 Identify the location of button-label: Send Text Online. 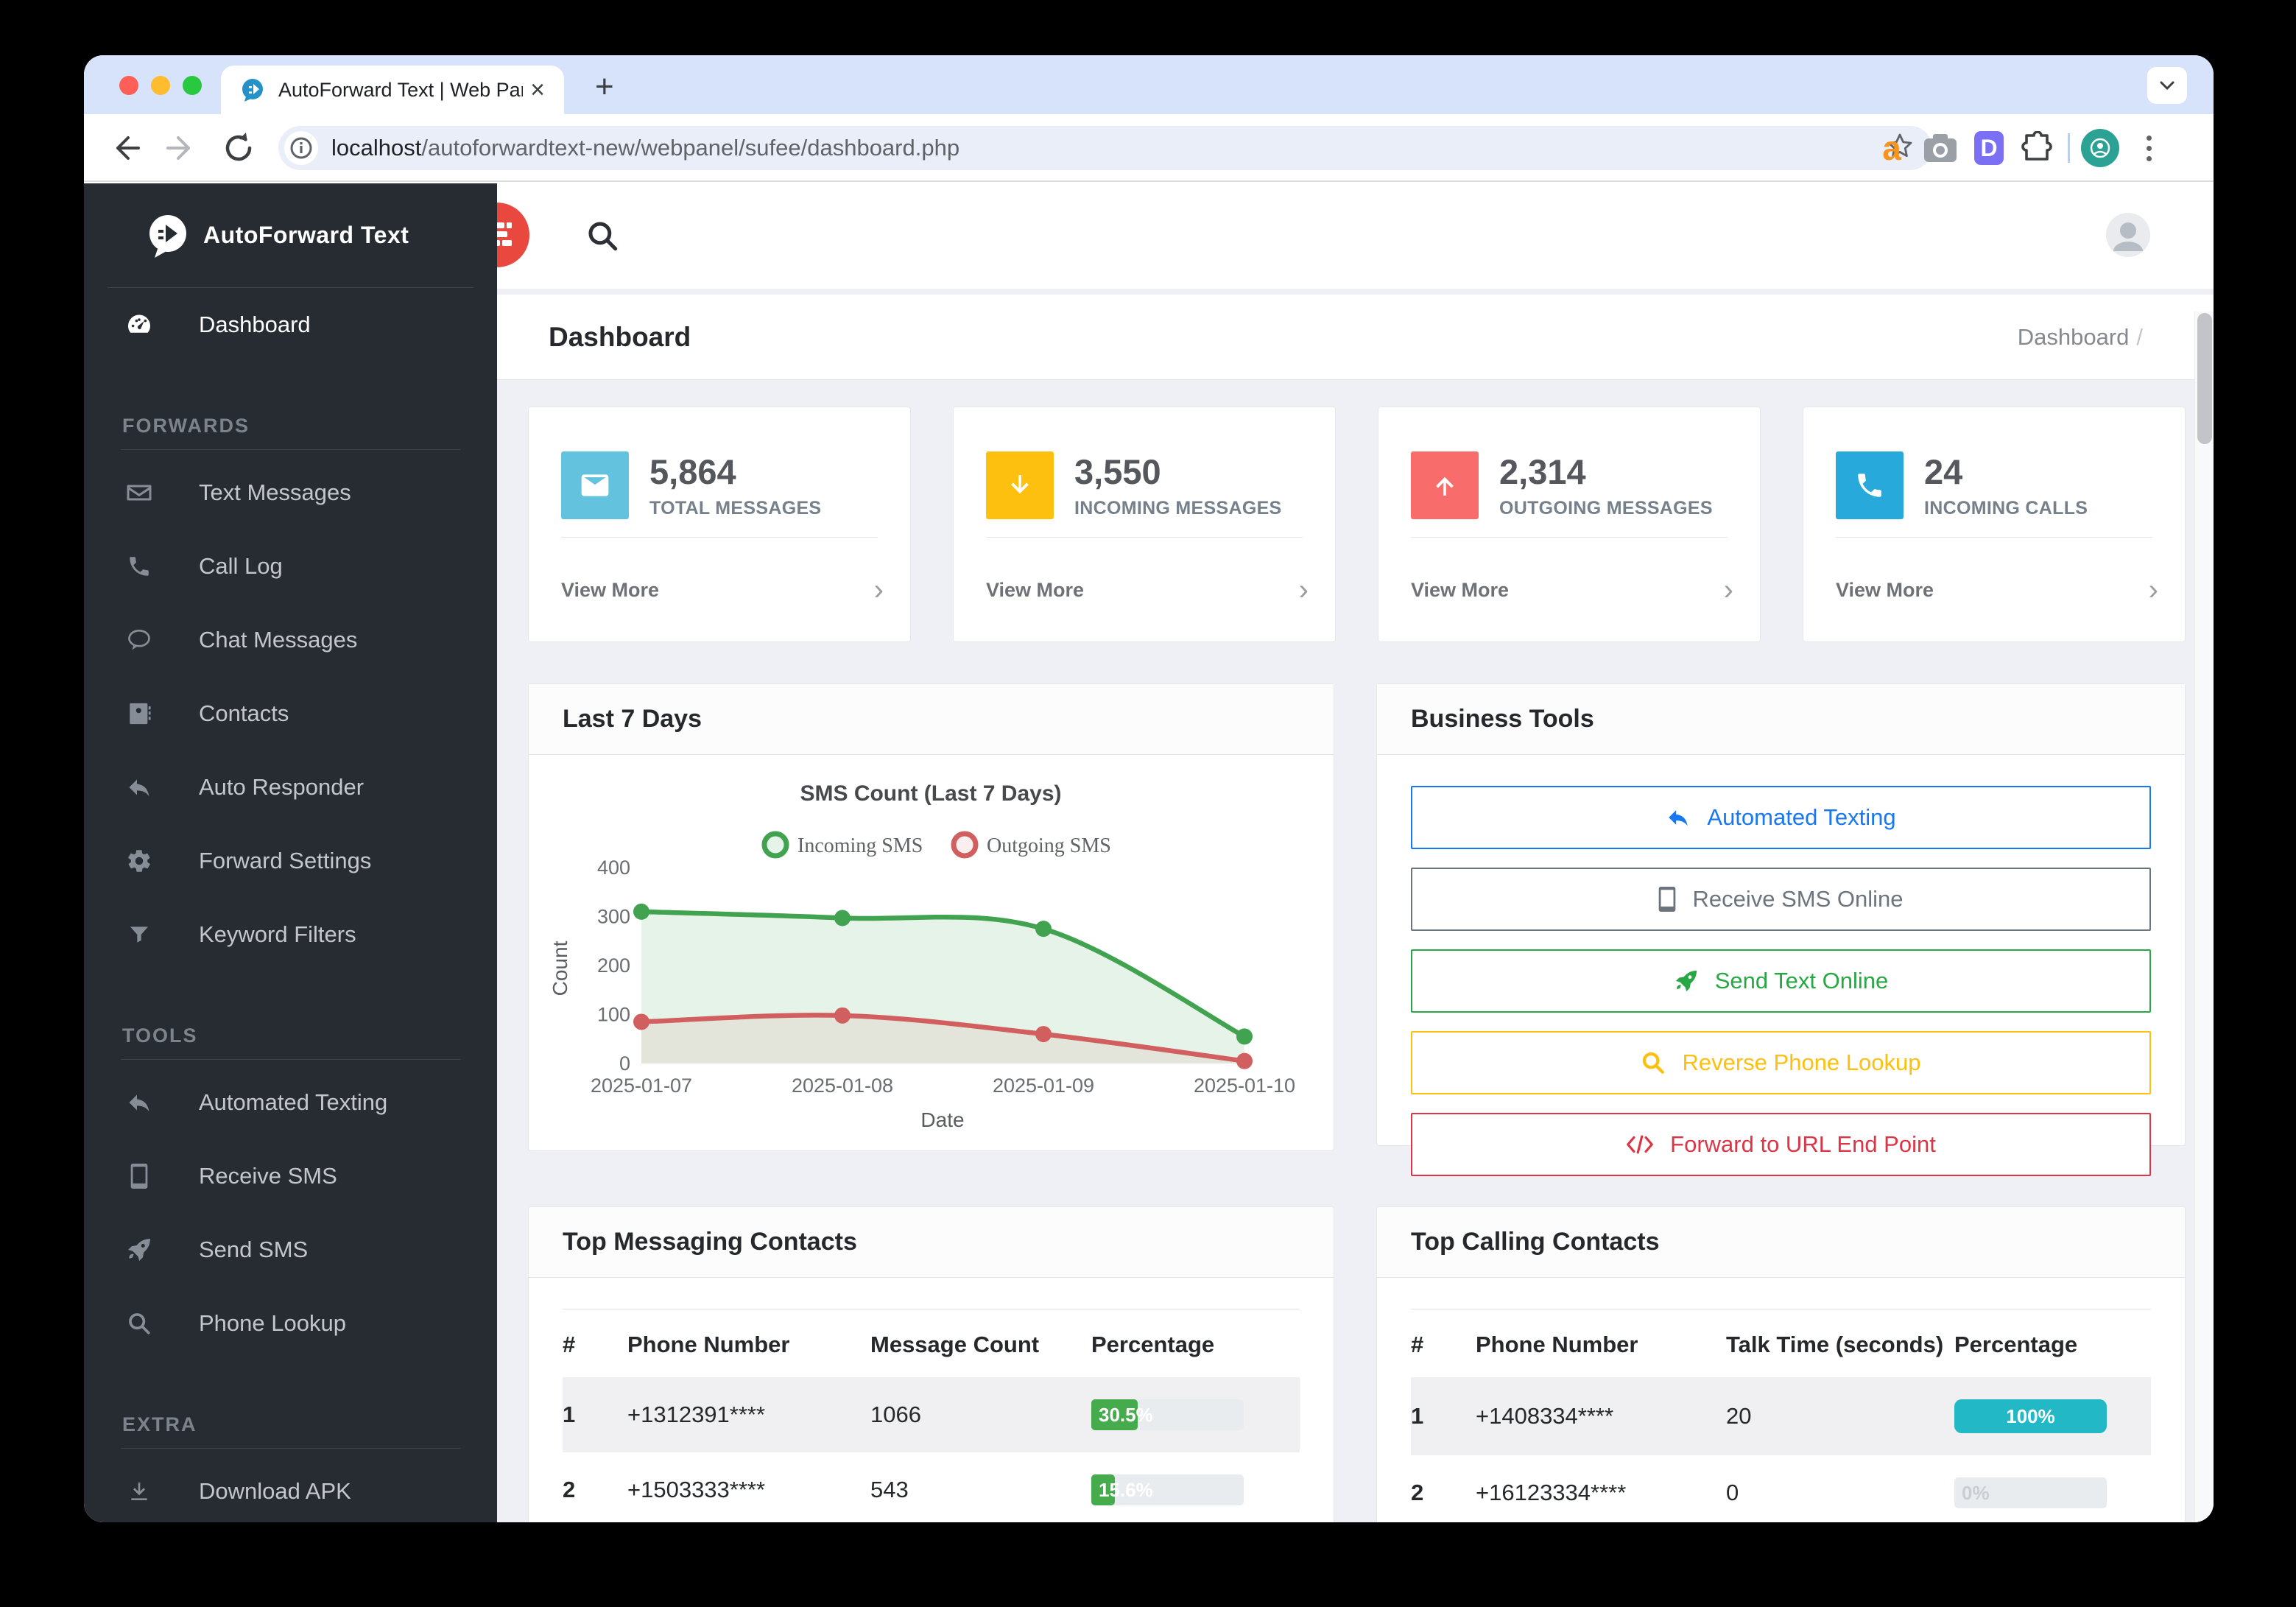
(1801, 981).